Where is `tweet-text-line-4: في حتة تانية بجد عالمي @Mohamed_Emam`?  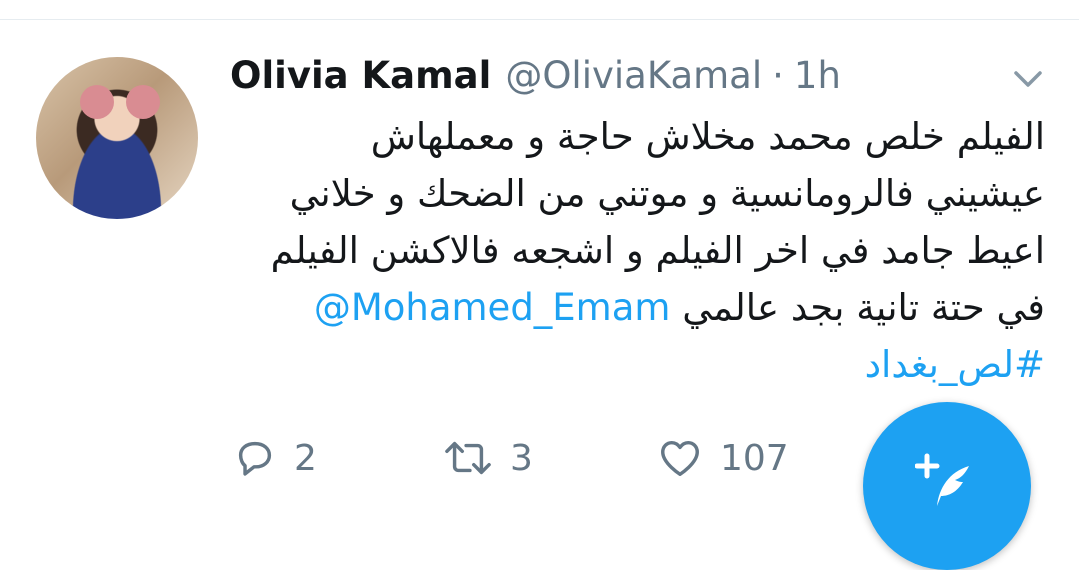 tweet-text-line-4: في حتة تانية بجد عالمي @Mohamed_Emam is located at coordinates (637, 307).